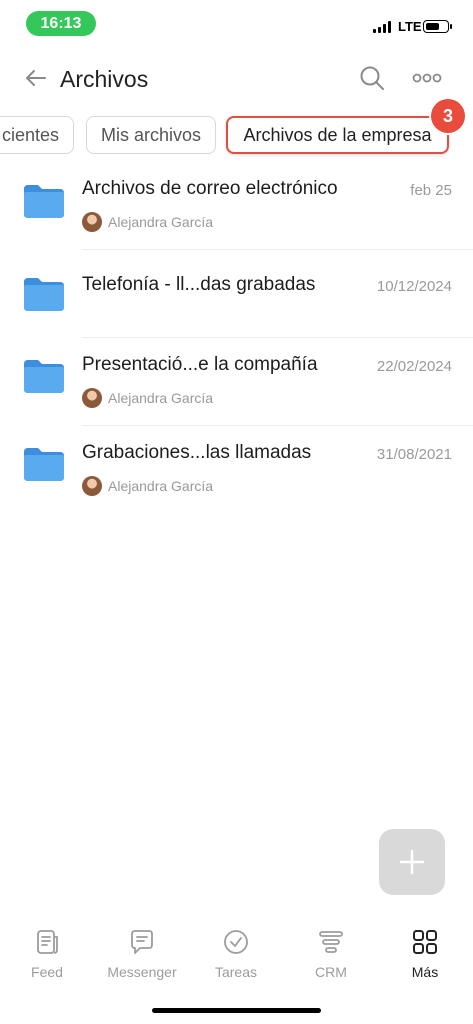 This screenshot has width=473, height=1024. I want to click on signal-icon, so click(382, 27).